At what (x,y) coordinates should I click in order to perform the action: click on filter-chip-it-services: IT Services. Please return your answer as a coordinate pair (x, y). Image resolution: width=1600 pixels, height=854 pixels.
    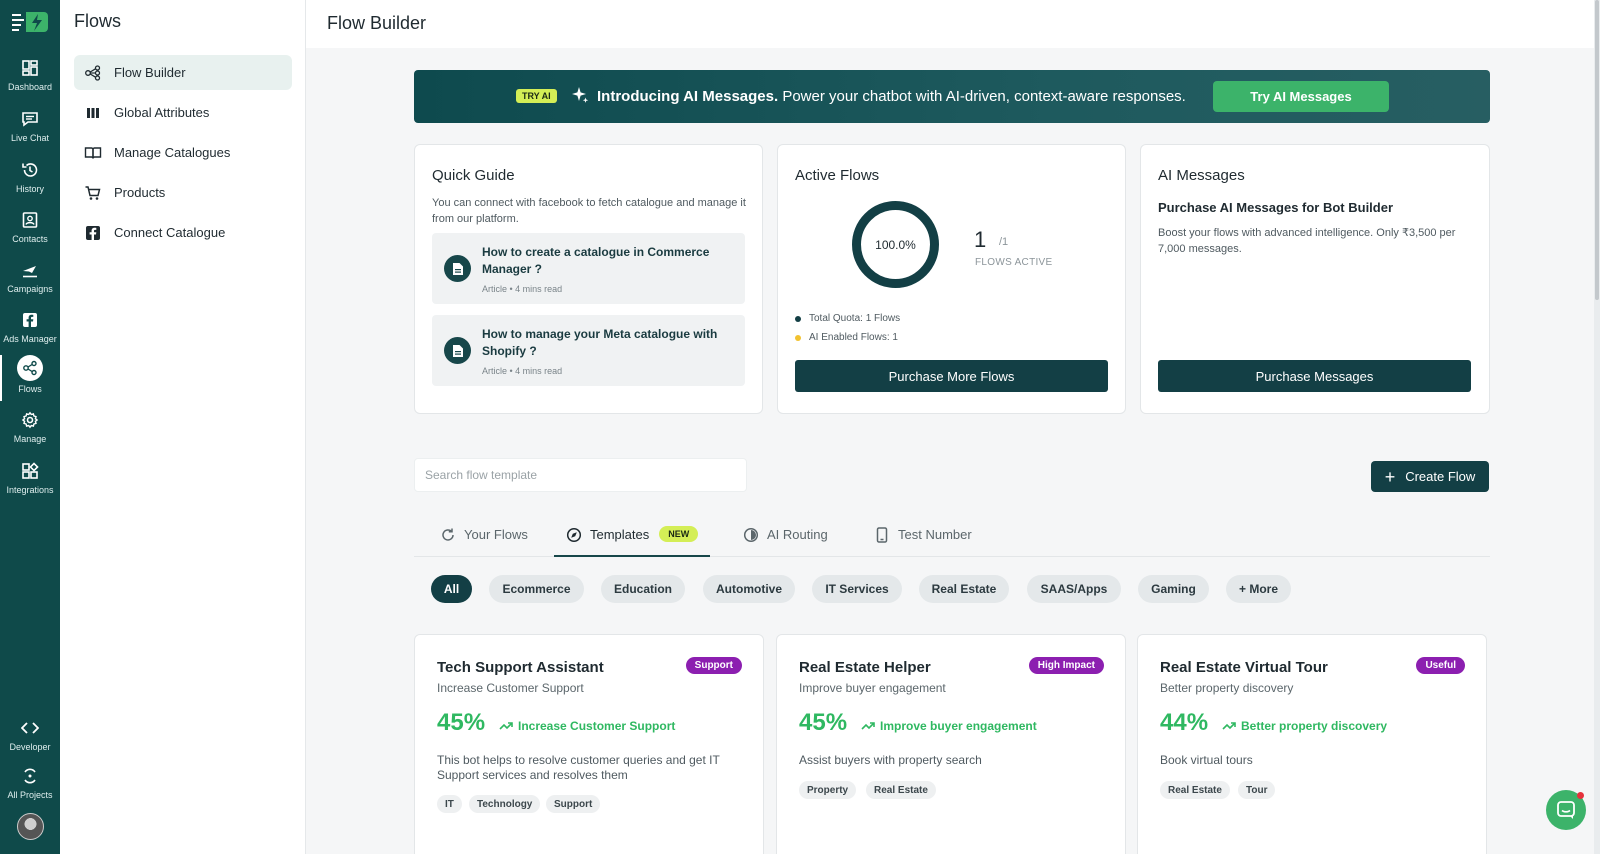
    Looking at the image, I should click on (857, 589).